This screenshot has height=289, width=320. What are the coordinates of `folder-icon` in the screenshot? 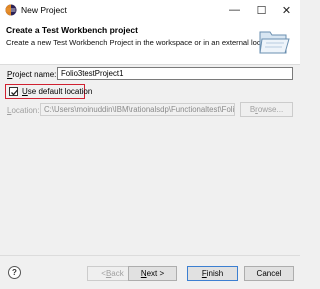 It's located at (274, 42).